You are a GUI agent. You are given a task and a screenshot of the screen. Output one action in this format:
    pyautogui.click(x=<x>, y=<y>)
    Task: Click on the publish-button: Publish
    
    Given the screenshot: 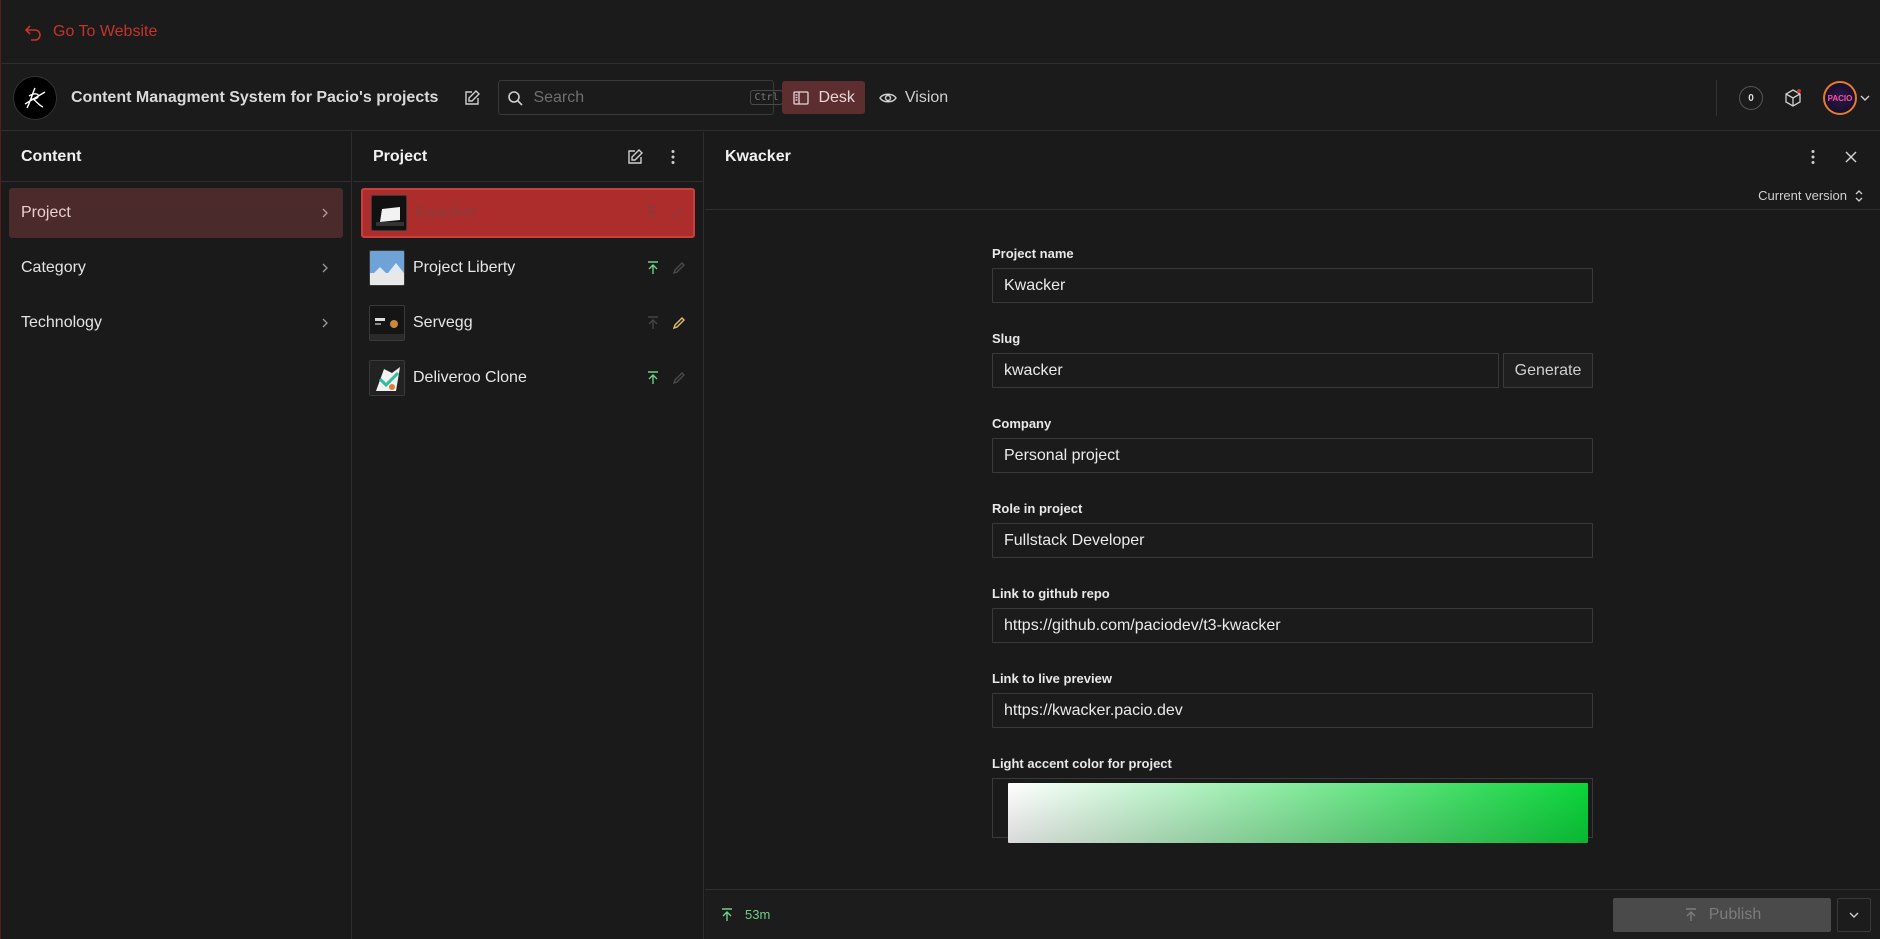 What is the action you would take?
    pyautogui.click(x=1722, y=915)
    